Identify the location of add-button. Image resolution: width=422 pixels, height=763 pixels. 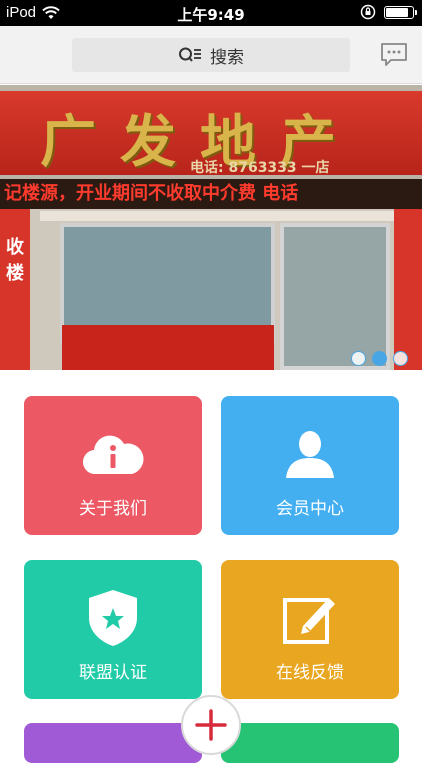
(211, 725).